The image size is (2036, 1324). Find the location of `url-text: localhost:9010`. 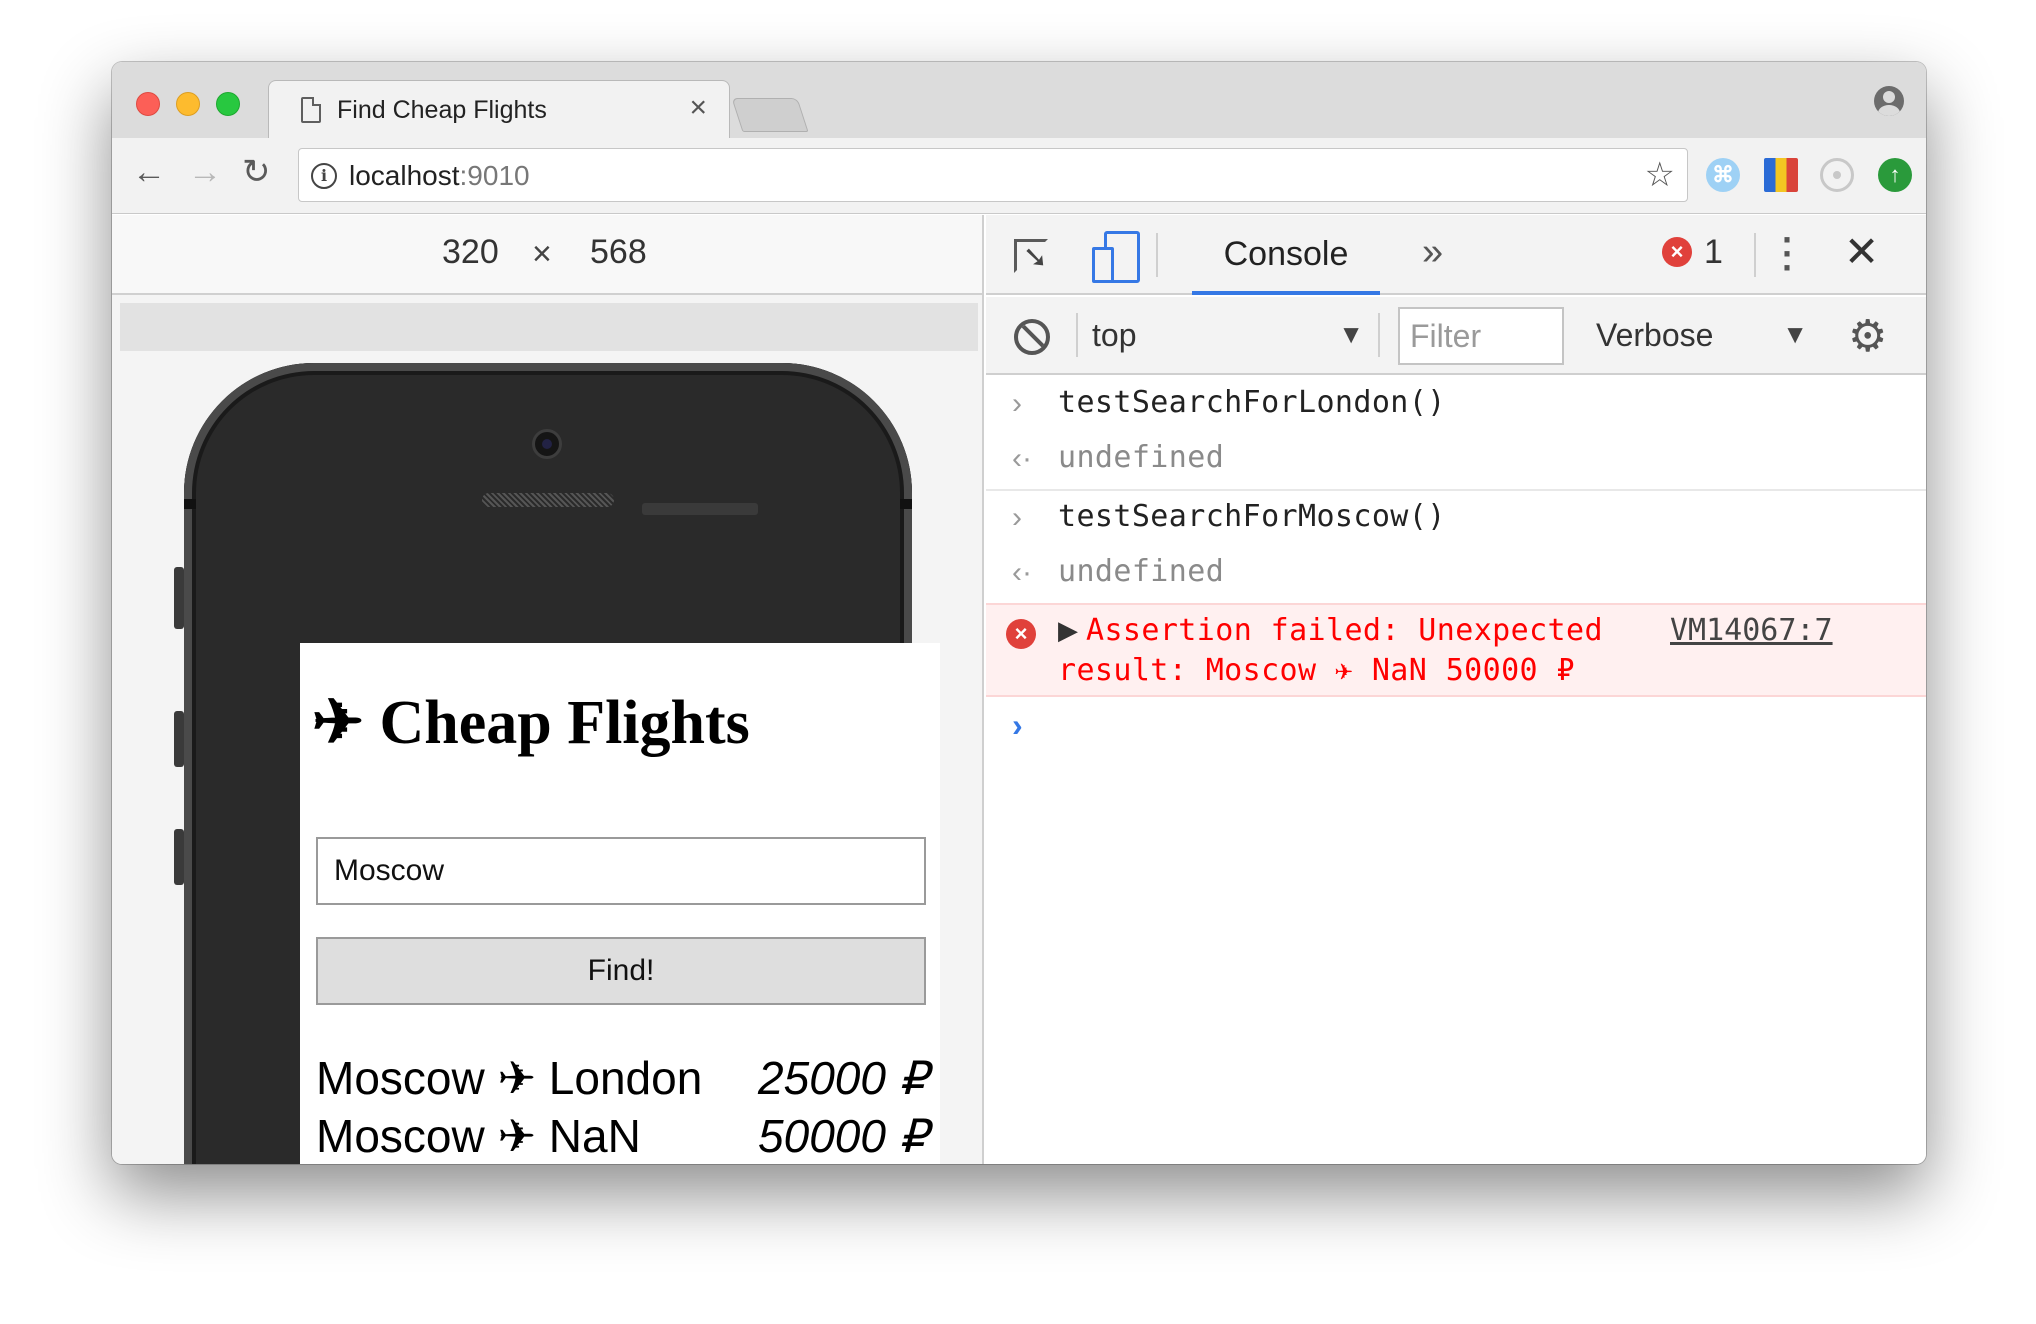

url-text: localhost:9010 is located at coordinates (439, 176).